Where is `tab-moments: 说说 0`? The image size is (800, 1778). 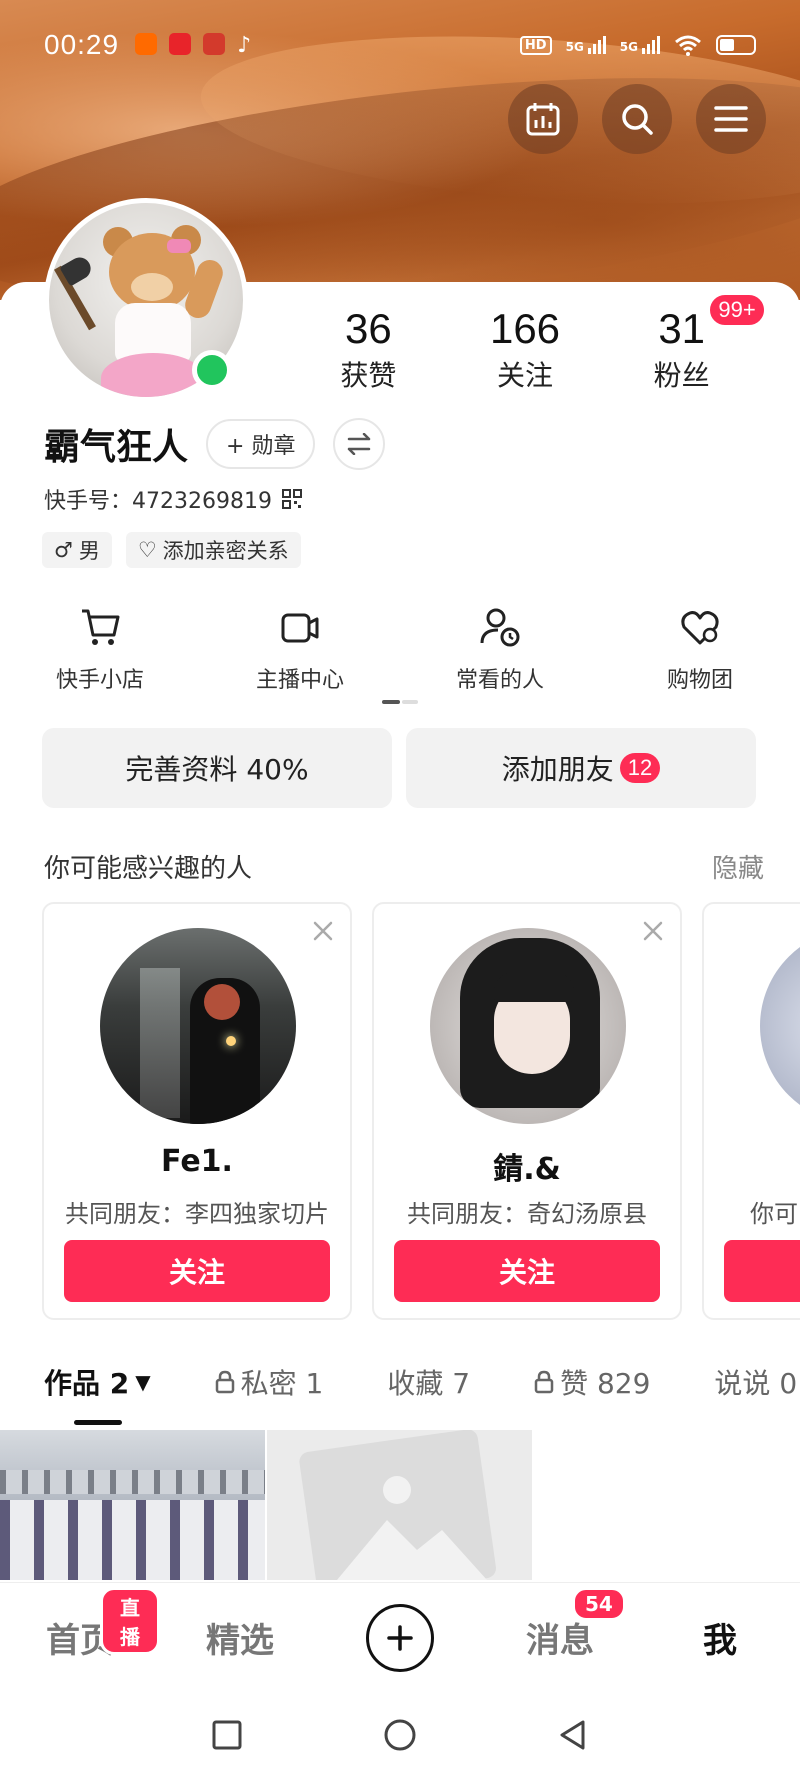
tab-moments: 说说 0 is located at coordinates (755, 1382).